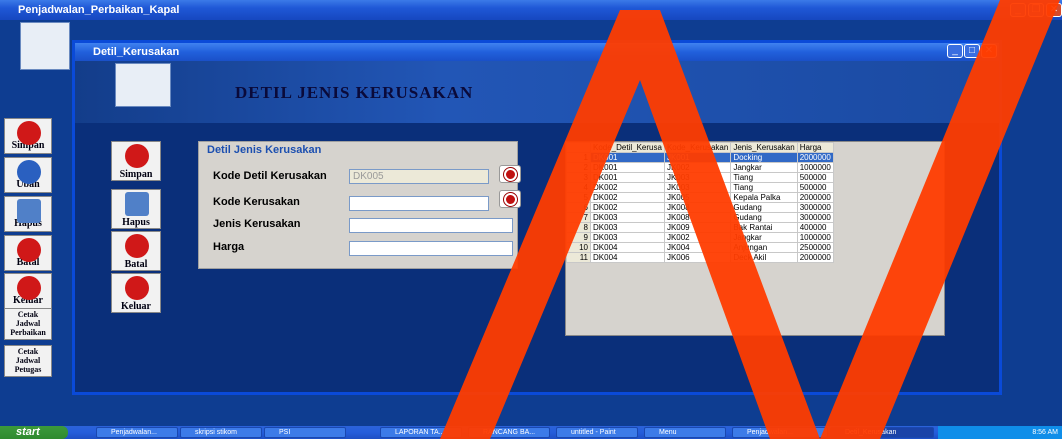 This screenshot has height=439, width=1062. I want to click on restore-button: ❐, so click(1036, 10).